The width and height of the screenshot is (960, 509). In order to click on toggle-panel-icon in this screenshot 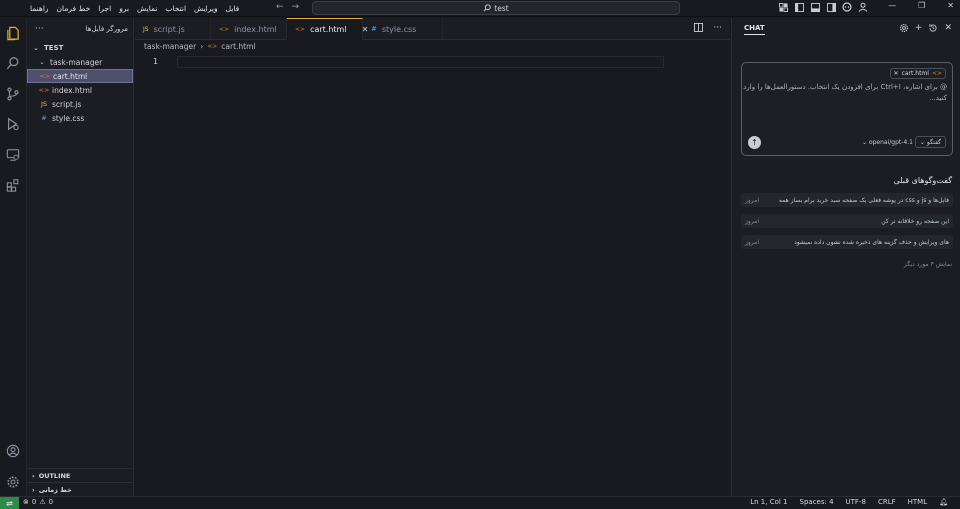, I will do `click(815, 7)`.